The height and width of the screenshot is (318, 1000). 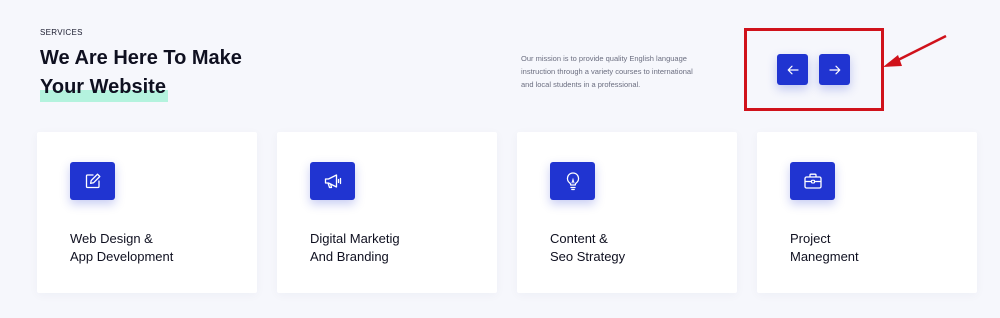 I want to click on megaphone-icon, so click(x=332, y=181).